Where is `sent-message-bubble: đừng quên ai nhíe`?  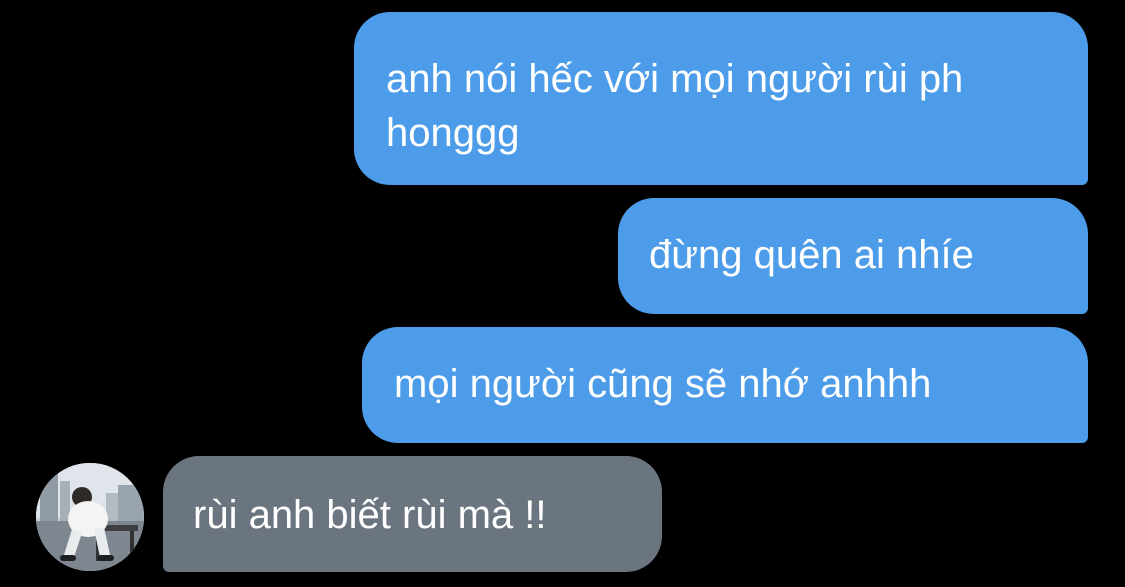
sent-message-bubble: đừng quên ai nhíe is located at coordinates (853, 256).